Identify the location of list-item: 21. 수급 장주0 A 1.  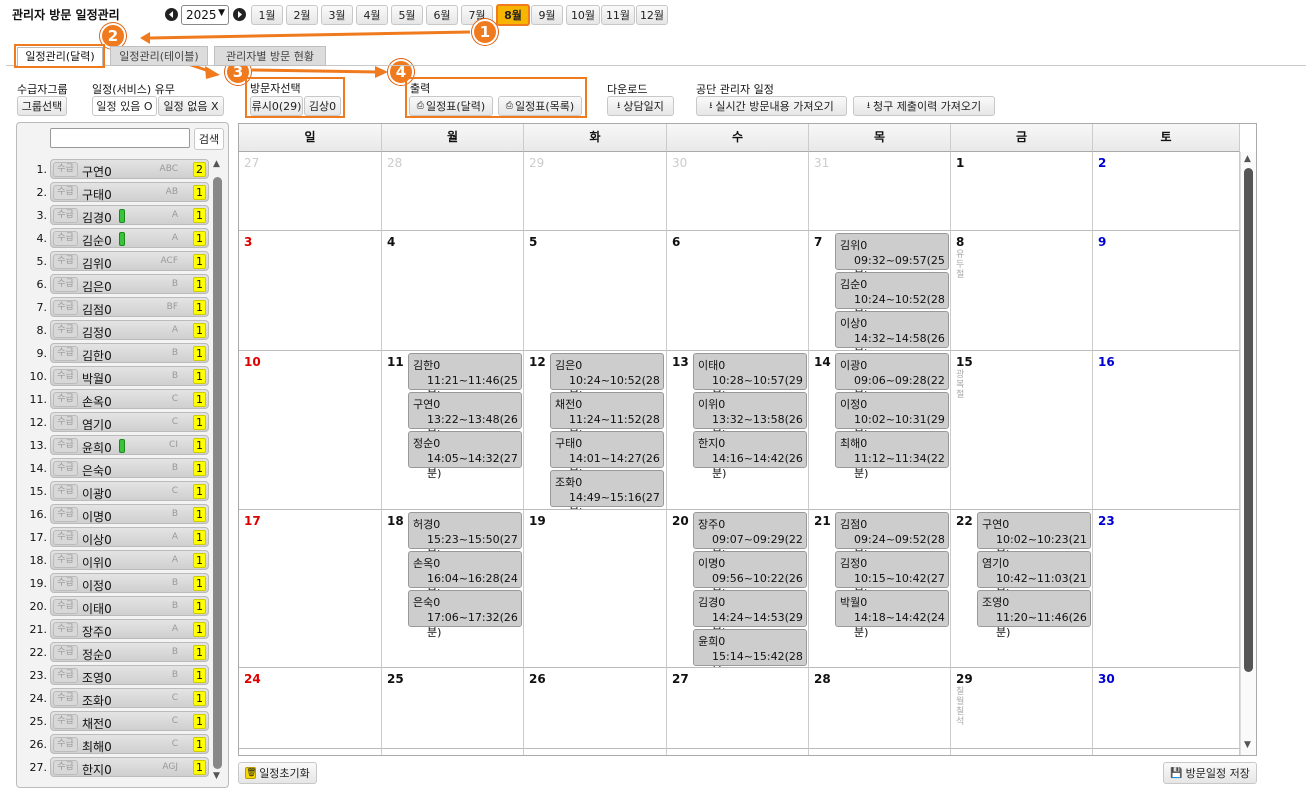
(117, 629).